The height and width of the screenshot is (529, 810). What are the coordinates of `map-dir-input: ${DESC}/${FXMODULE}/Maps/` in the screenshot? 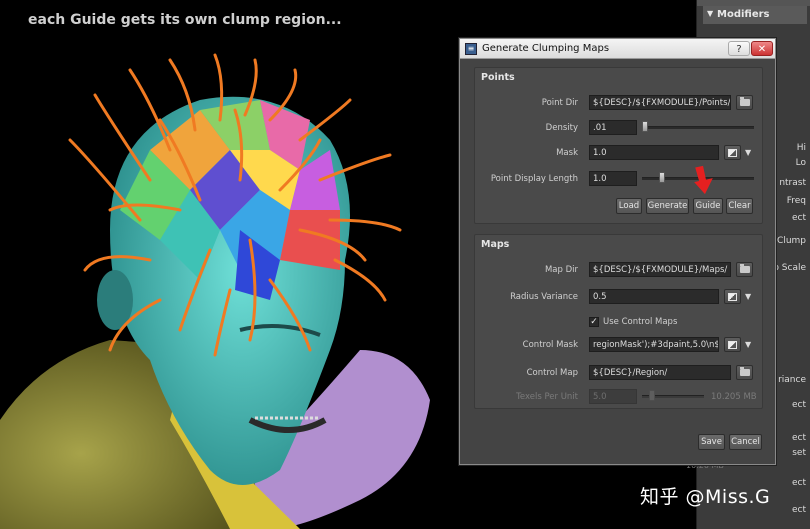 It's located at (660, 269).